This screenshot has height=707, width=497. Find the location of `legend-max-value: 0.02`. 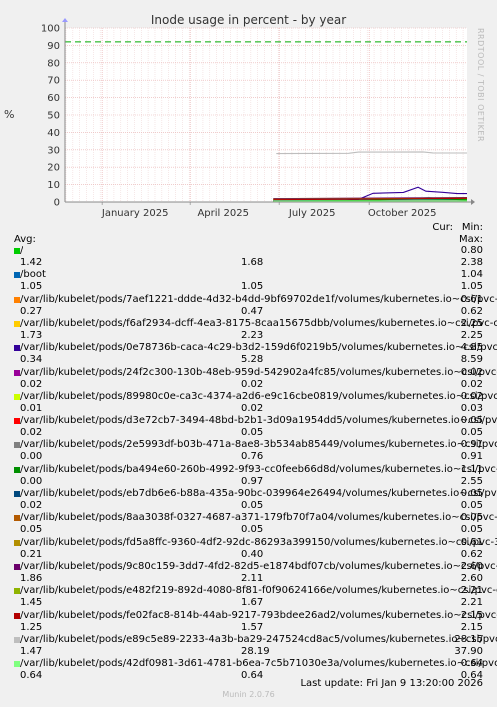

legend-max-value: 0.02 is located at coordinates (471, 384).